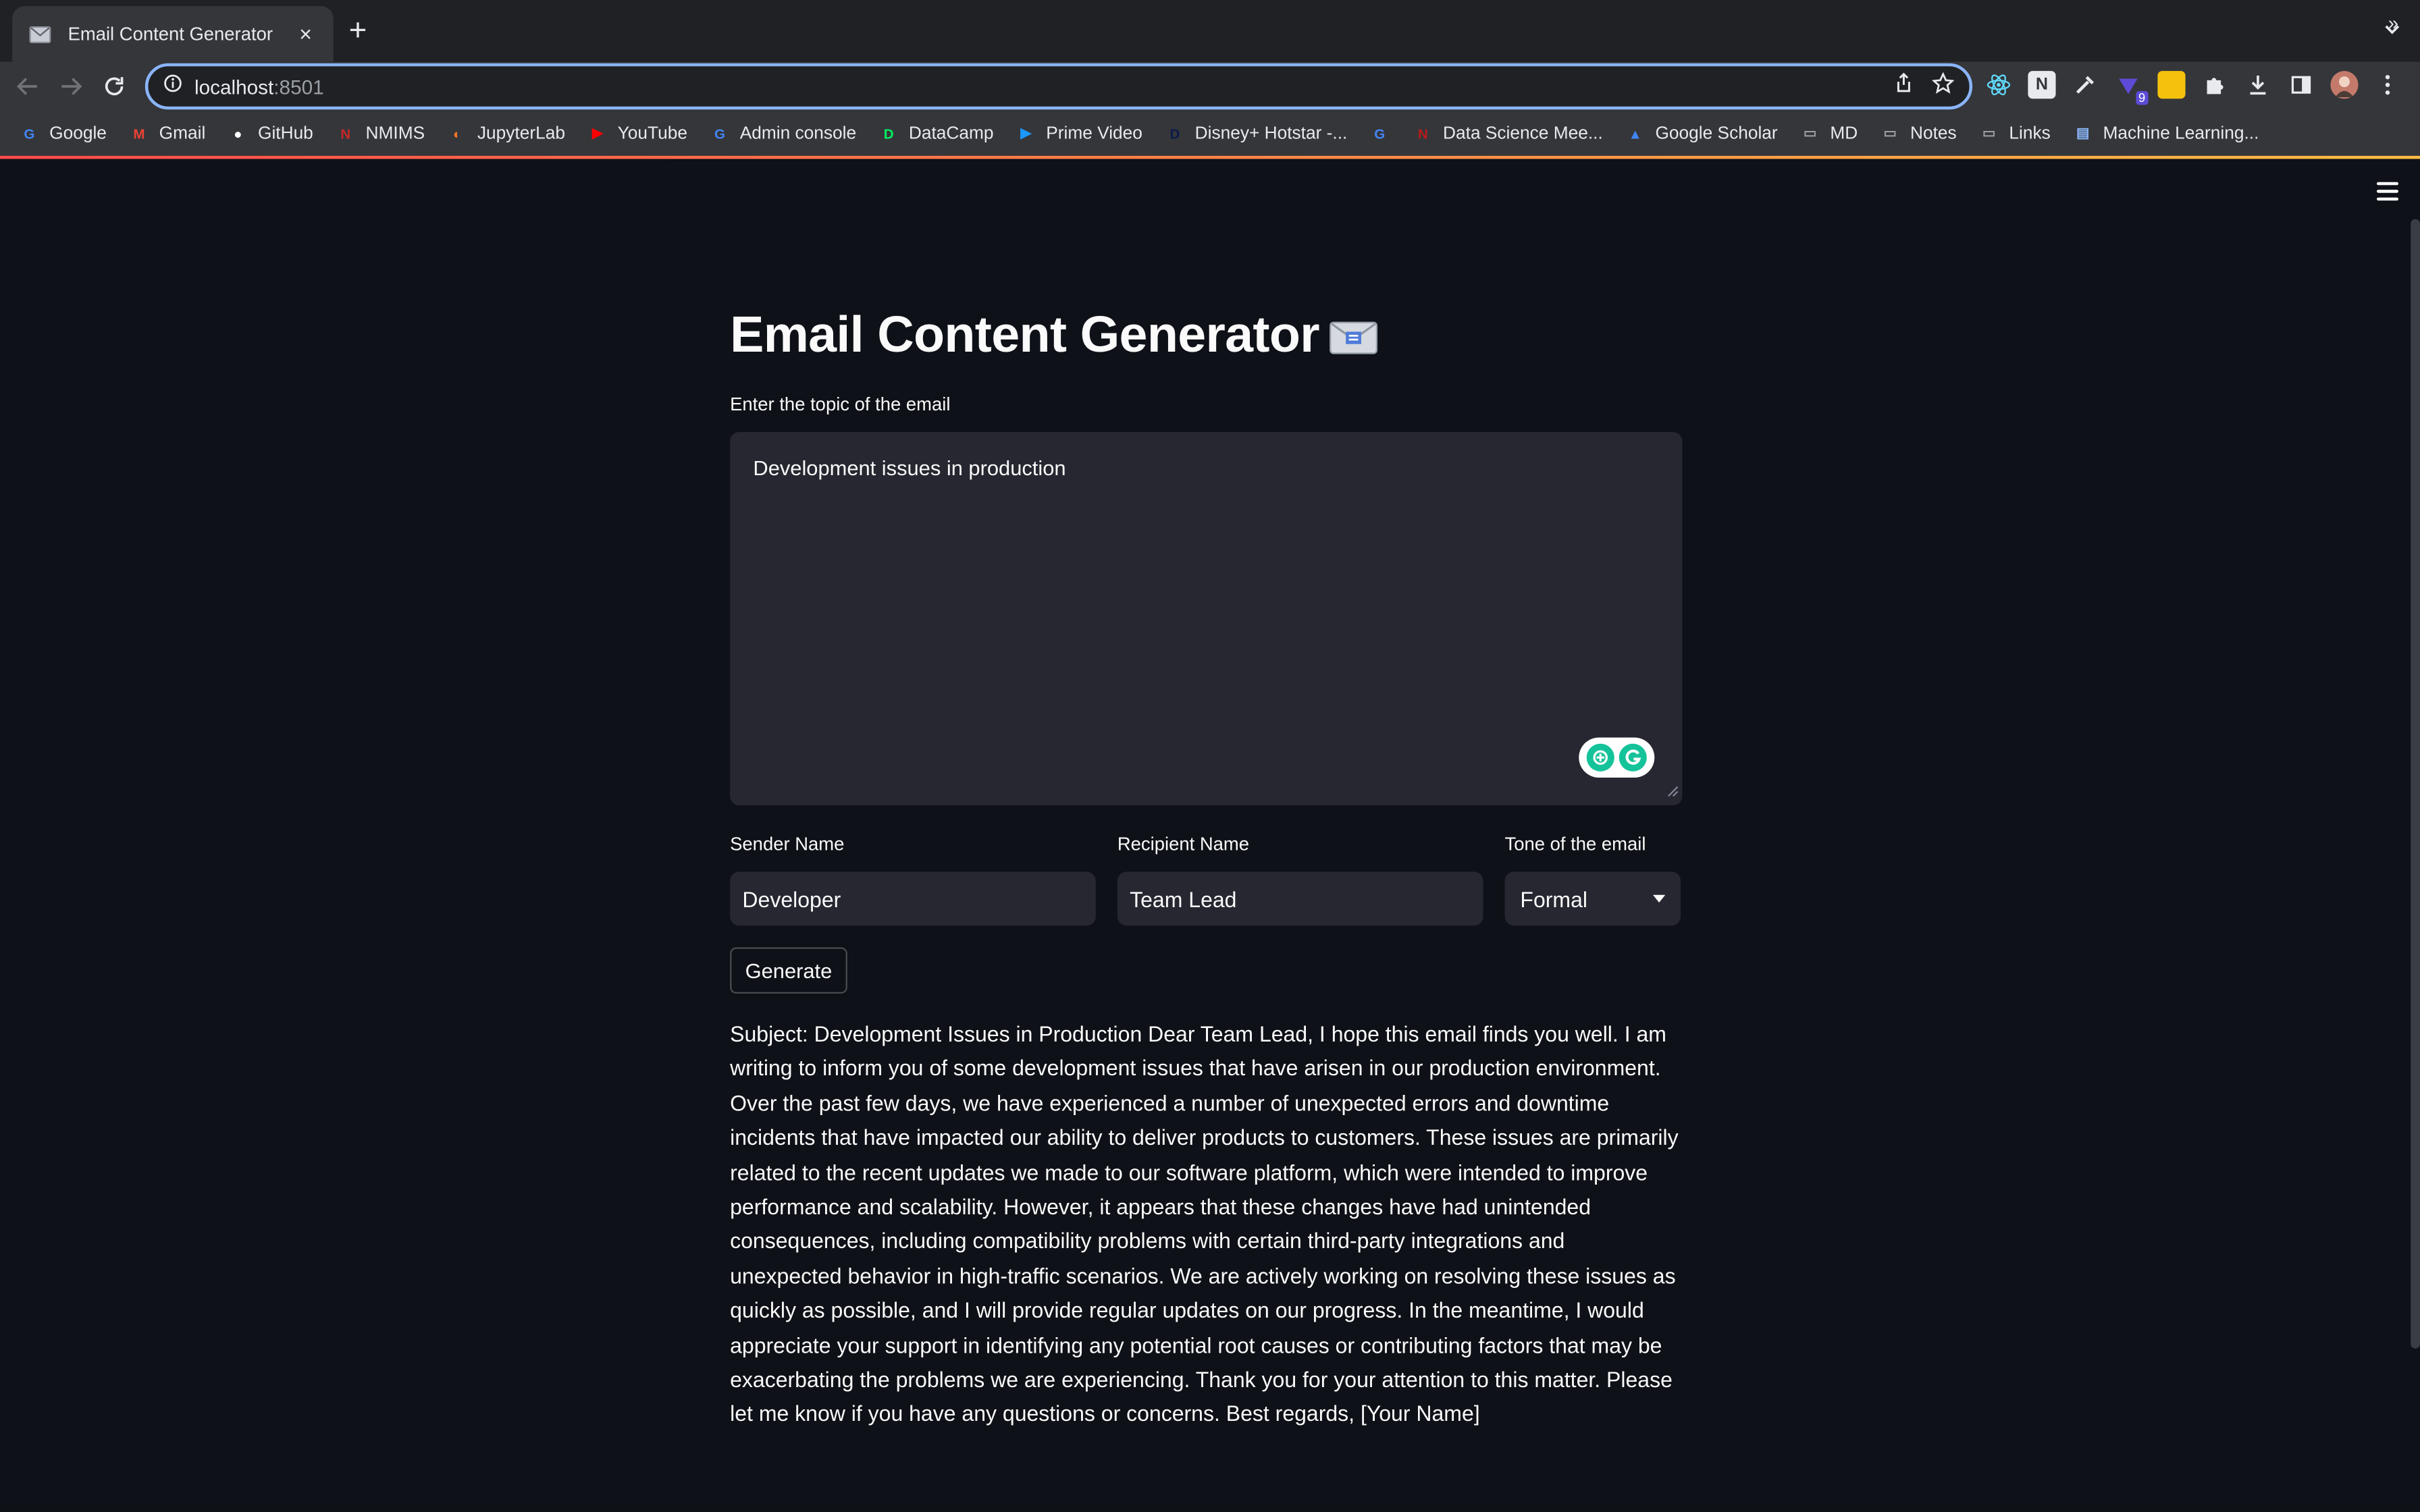  What do you see at coordinates (234, 87) in the screenshot?
I see `url-host: localhost` at bounding box center [234, 87].